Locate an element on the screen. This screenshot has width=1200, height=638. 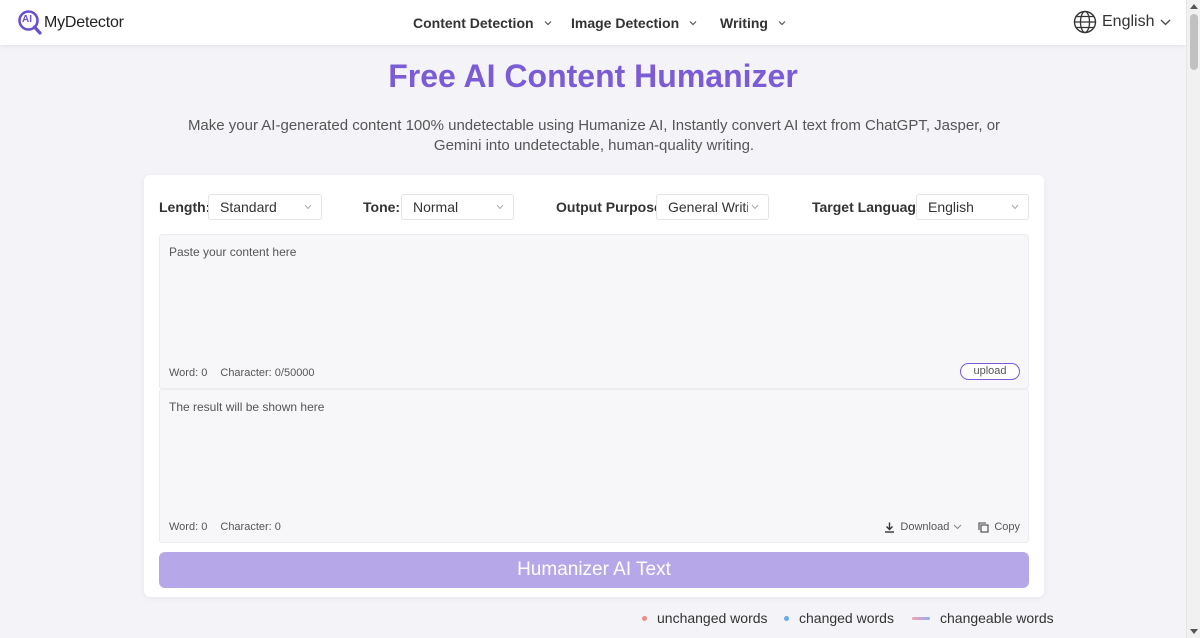
legend-changeable: changeable words is located at coordinates (983, 618).